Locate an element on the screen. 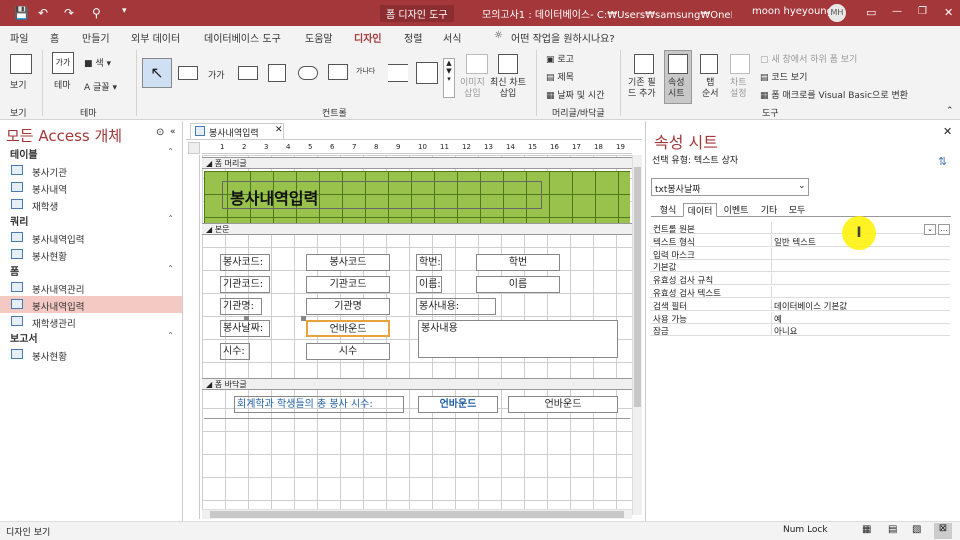 Image resolution: width=960 pixels, height=540 pixels. nav-collapse-icon: « is located at coordinates (173, 132).